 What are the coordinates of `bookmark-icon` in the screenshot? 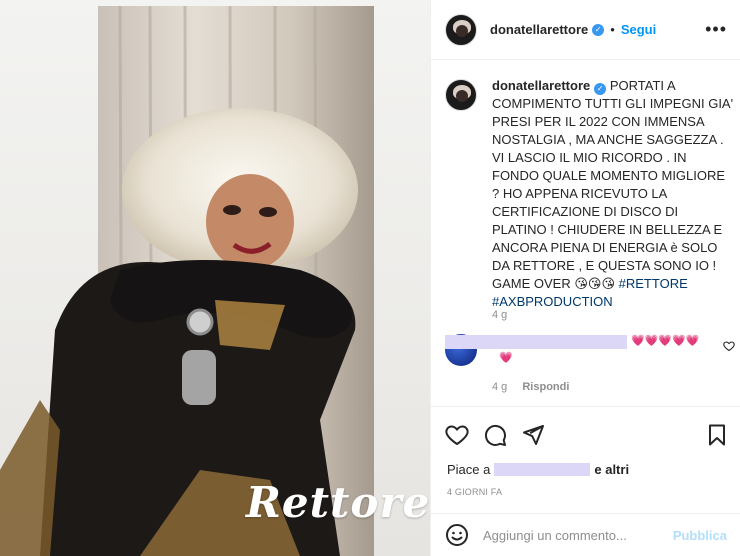 It's located at (717, 435).